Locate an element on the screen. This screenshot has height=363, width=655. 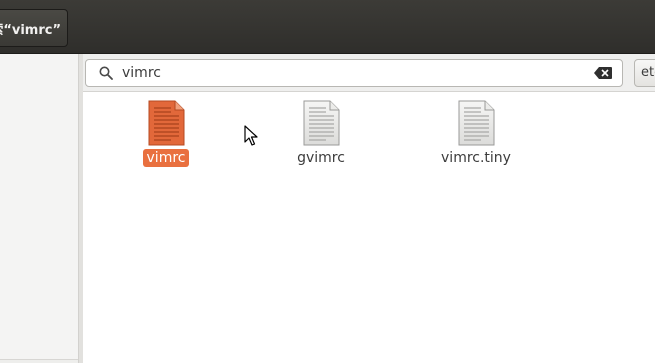
file-name: vimrc.tiny is located at coordinates (476, 158).